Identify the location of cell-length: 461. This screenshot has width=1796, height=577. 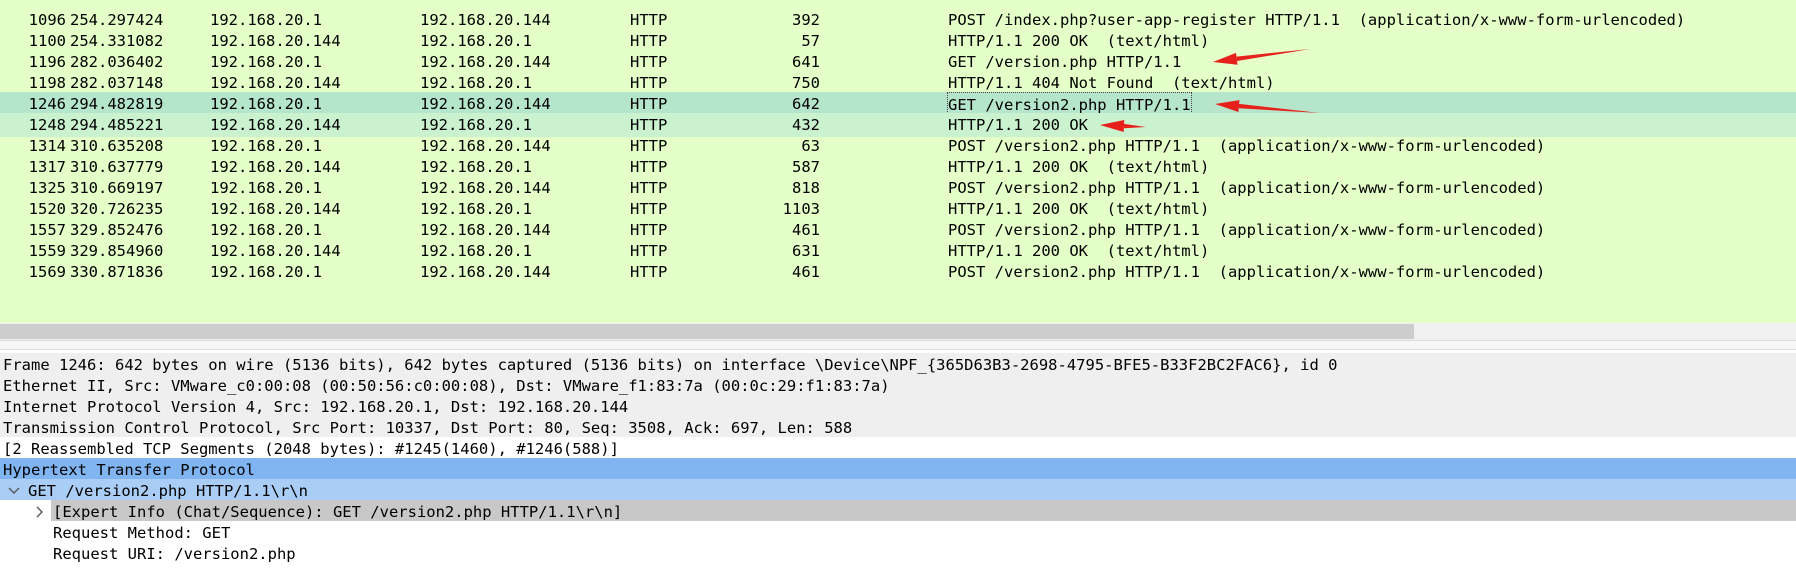
(806, 272).